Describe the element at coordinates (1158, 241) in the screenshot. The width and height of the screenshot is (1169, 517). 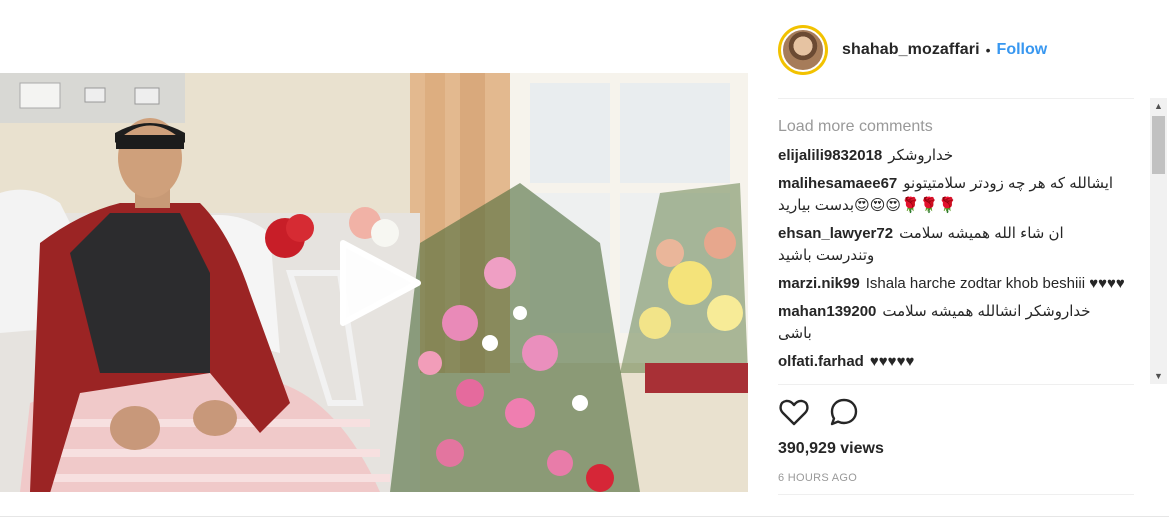
I see `comments-scrollbar: ▲ ▼` at that location.